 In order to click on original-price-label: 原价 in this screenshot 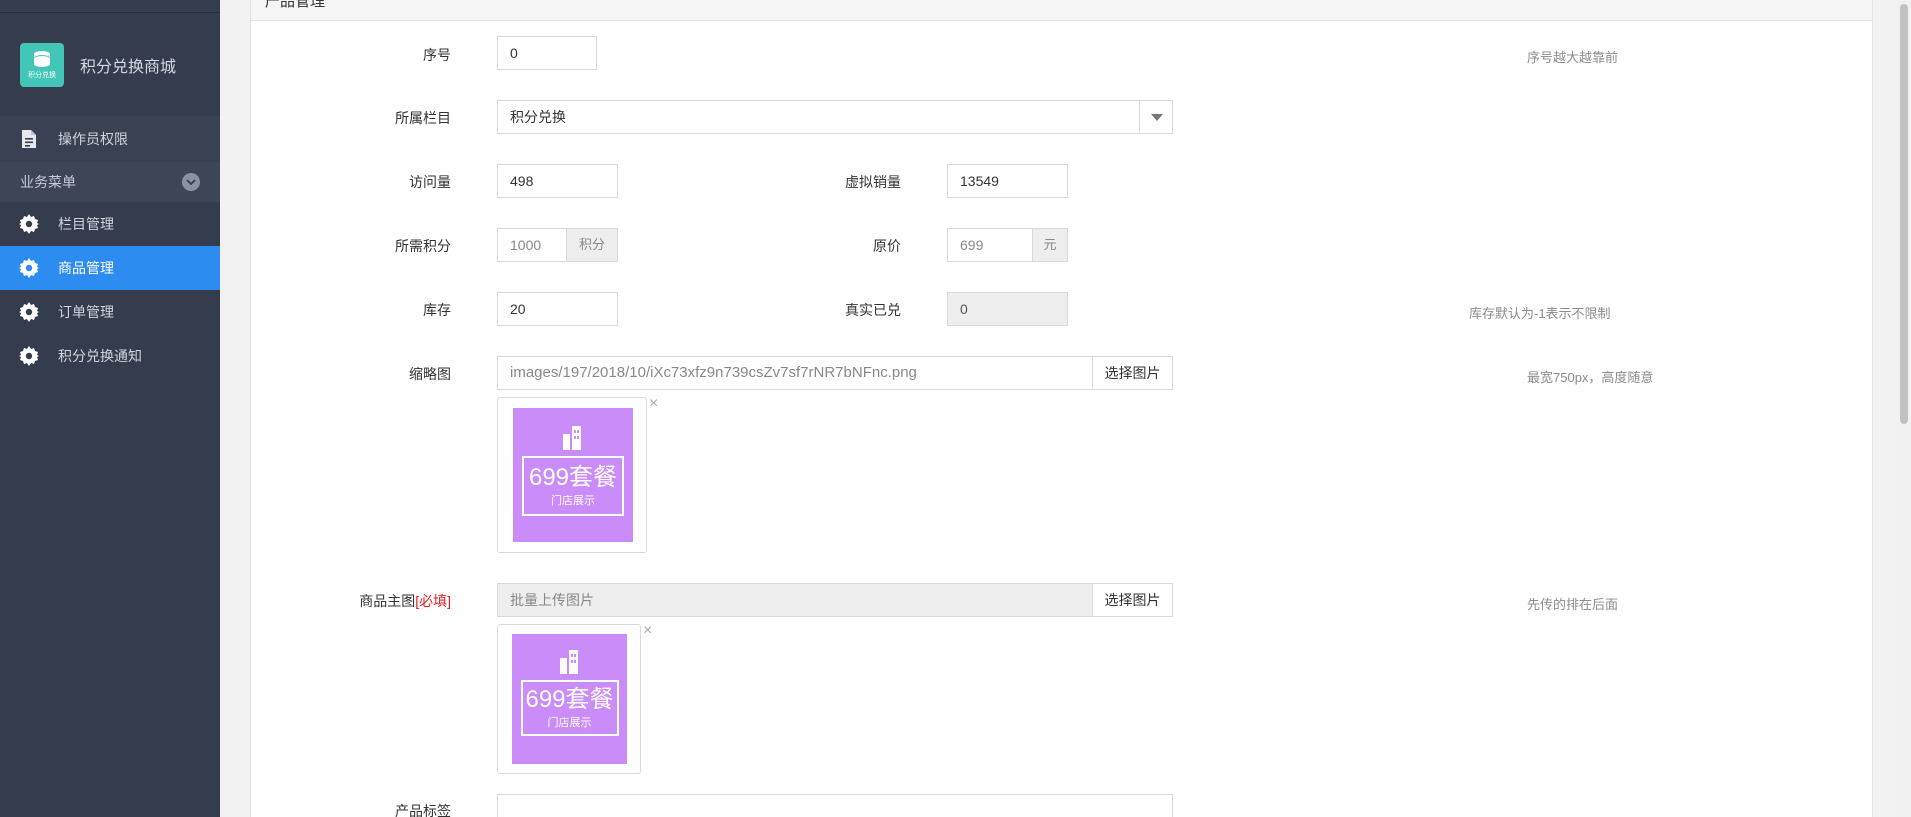, I will do `click(887, 246)`.